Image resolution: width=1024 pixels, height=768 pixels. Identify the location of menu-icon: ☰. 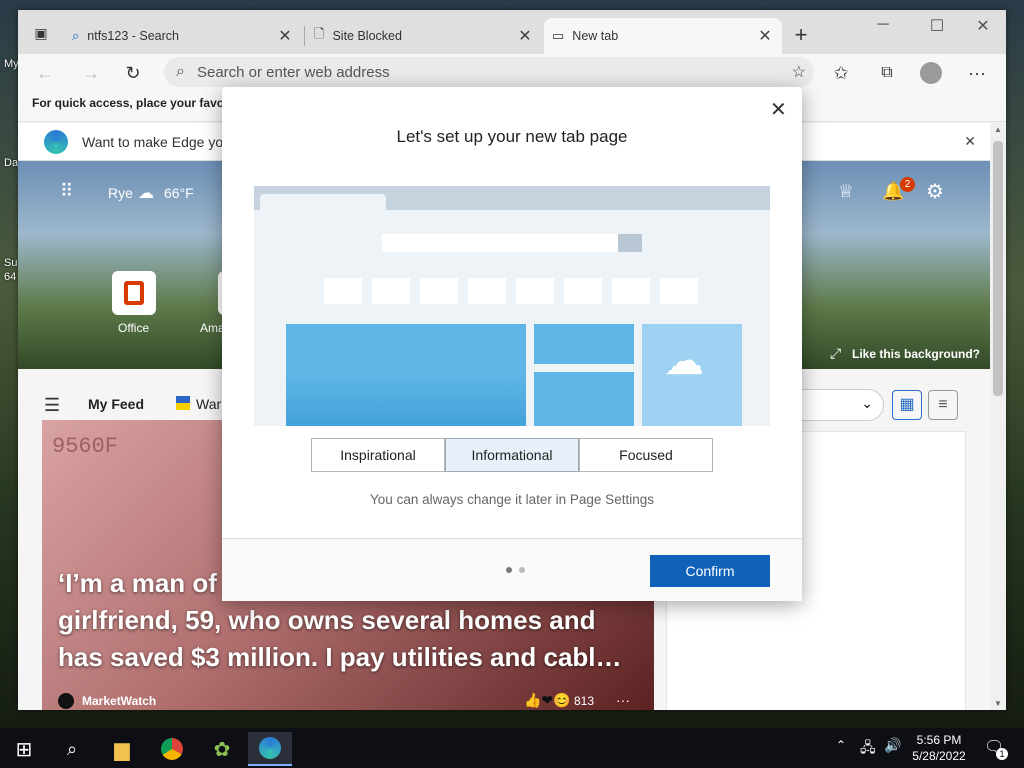
(52, 405).